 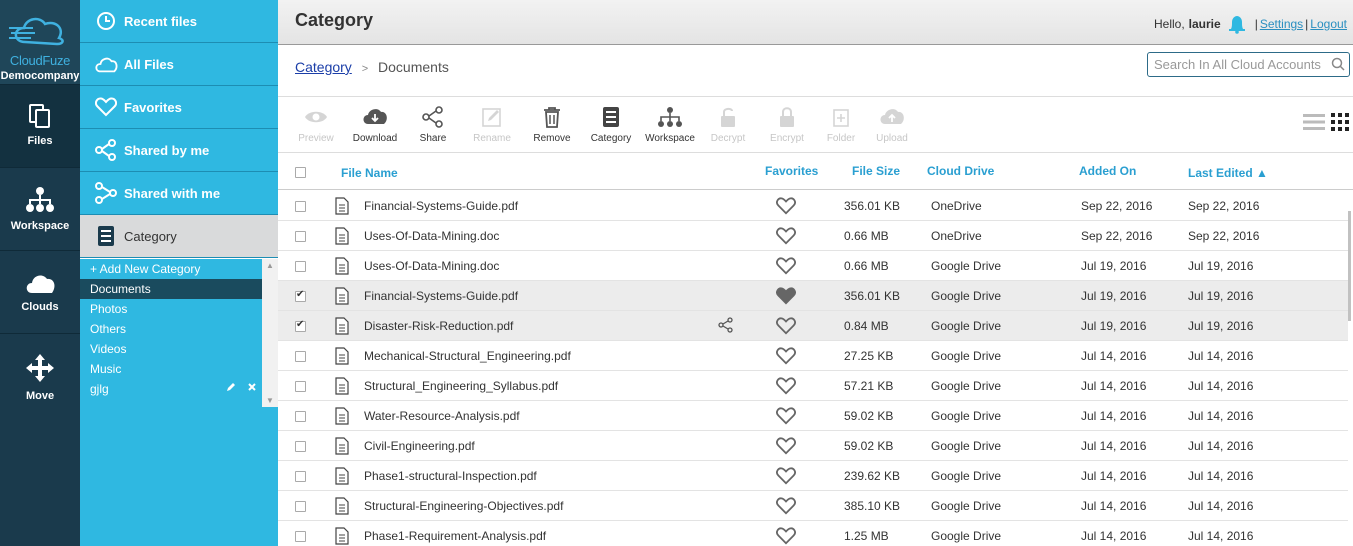 I want to click on nav-shared-by-me: Shared by me, so click(x=179, y=150).